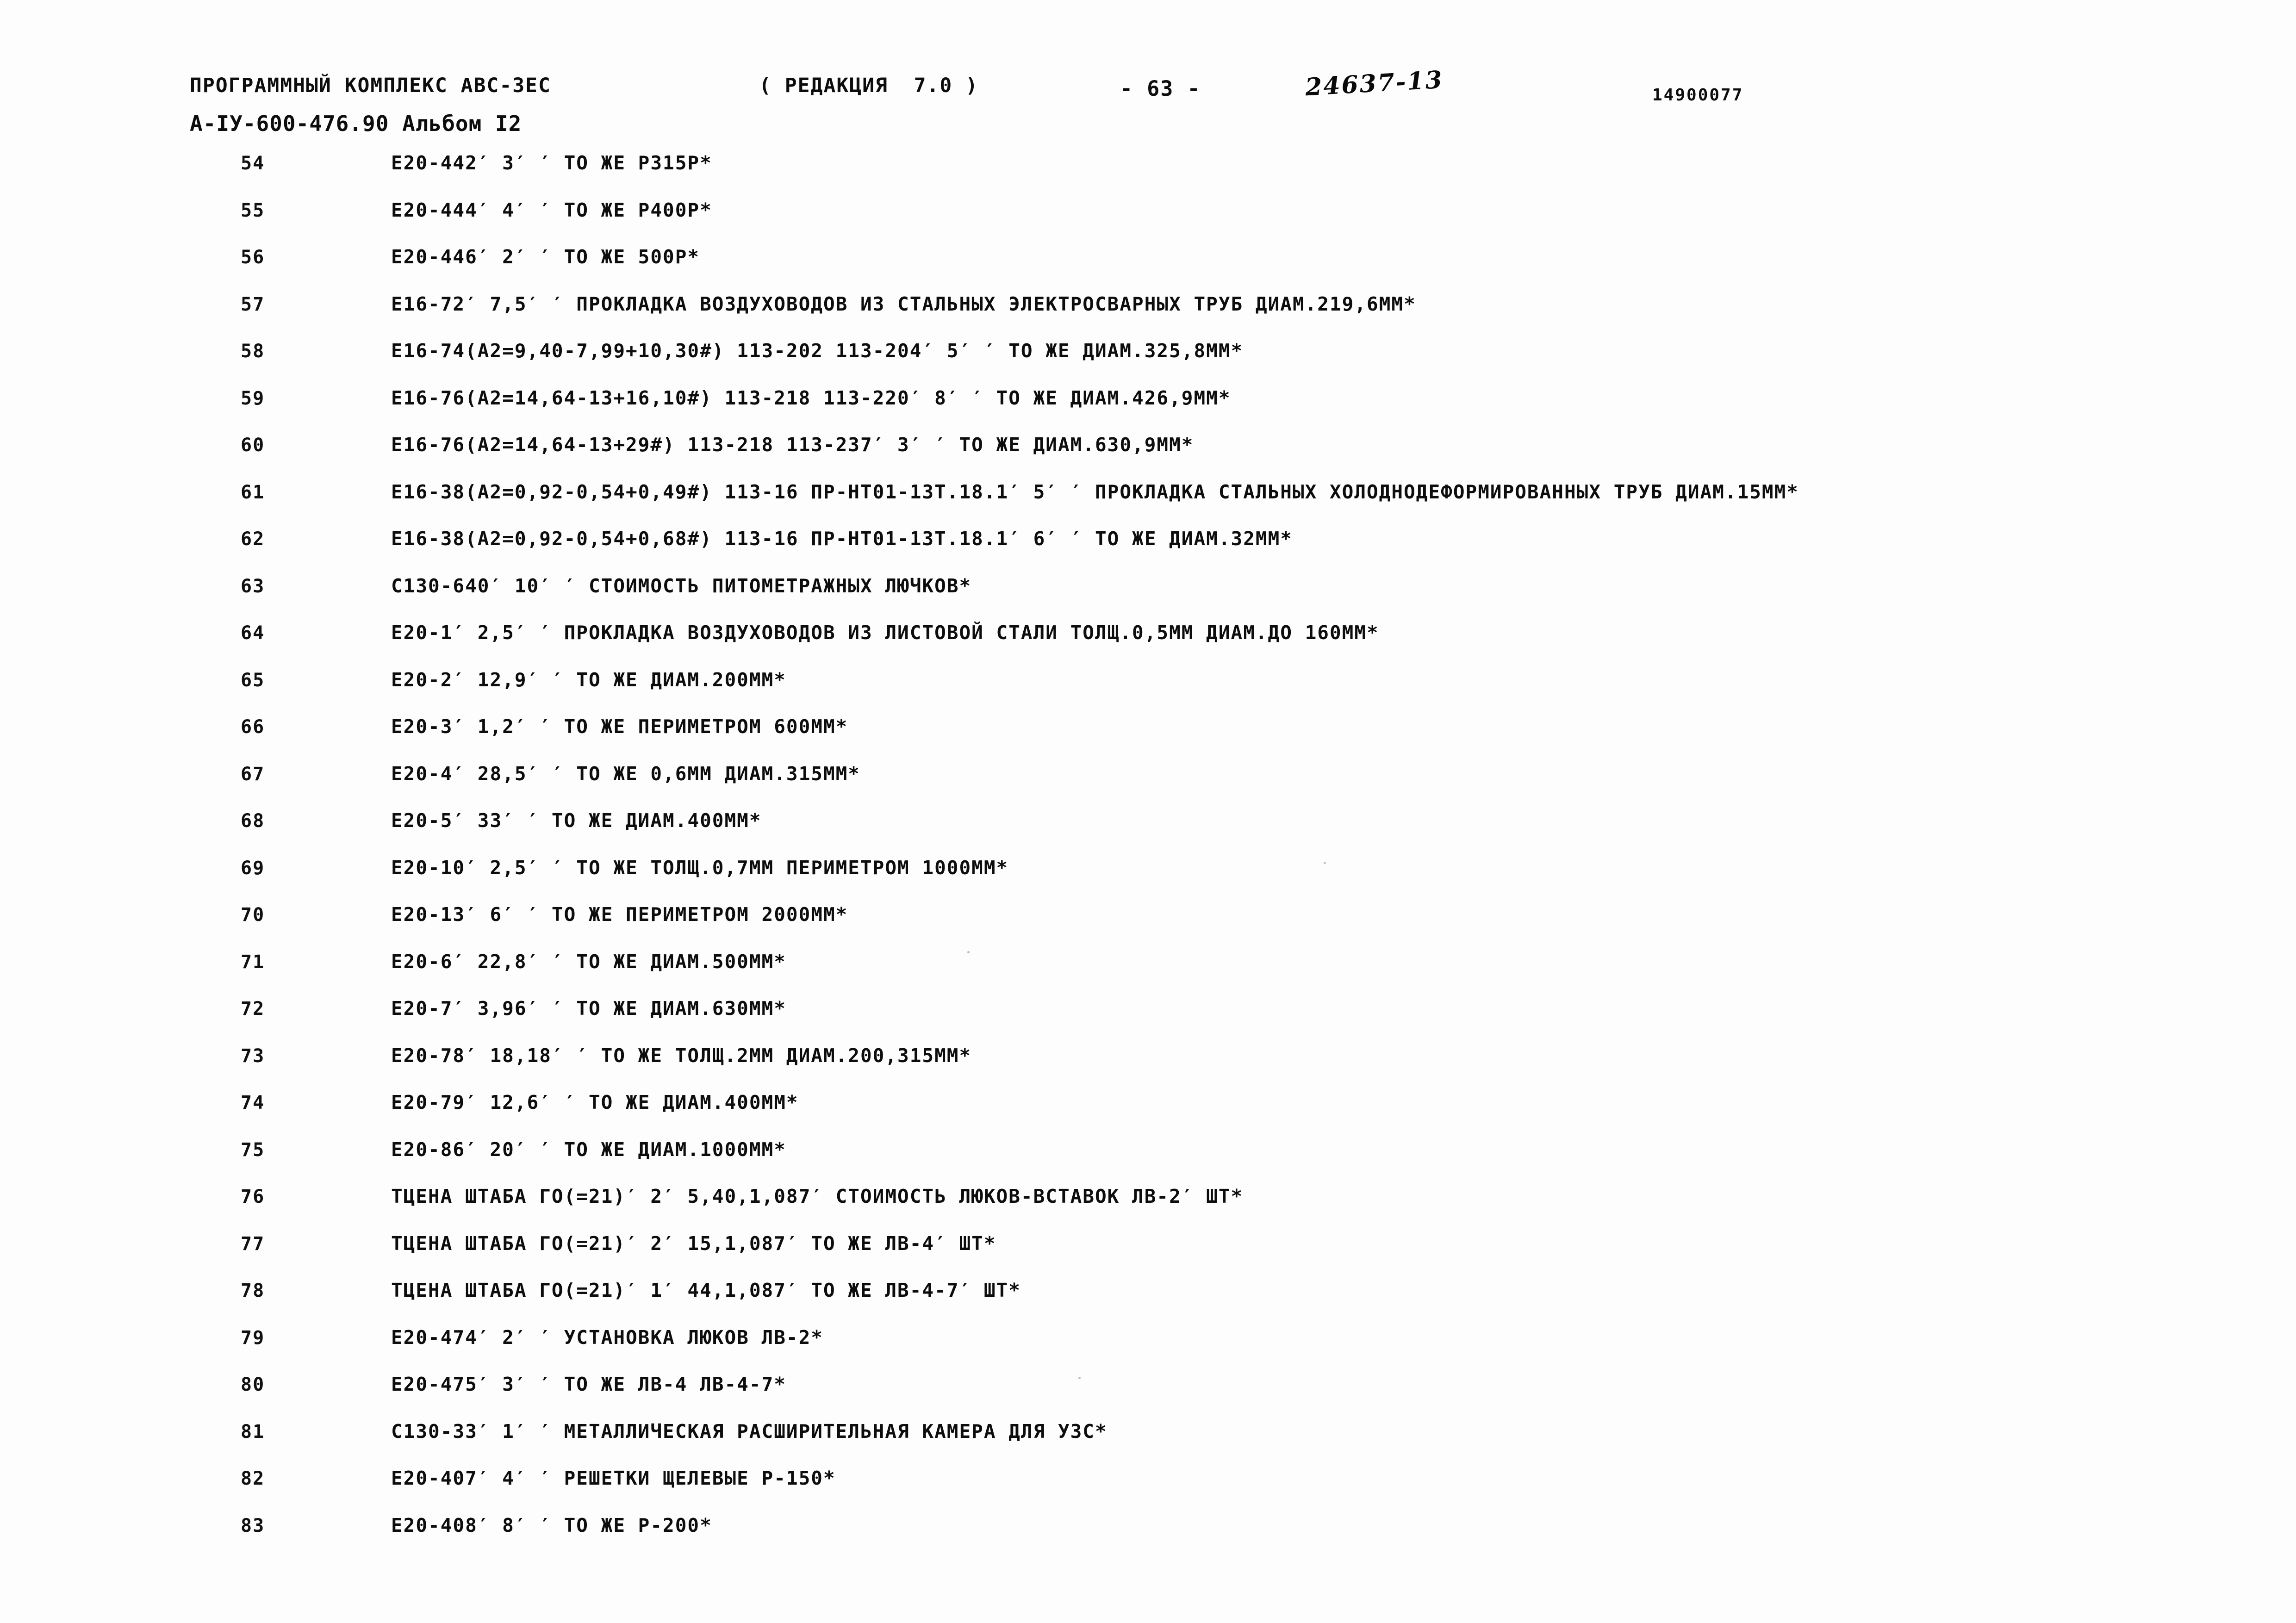 The width and height of the screenshot is (2296, 1623). Describe the element at coordinates (253, 1478) in the screenshot. I see `row-number: 82` at that location.